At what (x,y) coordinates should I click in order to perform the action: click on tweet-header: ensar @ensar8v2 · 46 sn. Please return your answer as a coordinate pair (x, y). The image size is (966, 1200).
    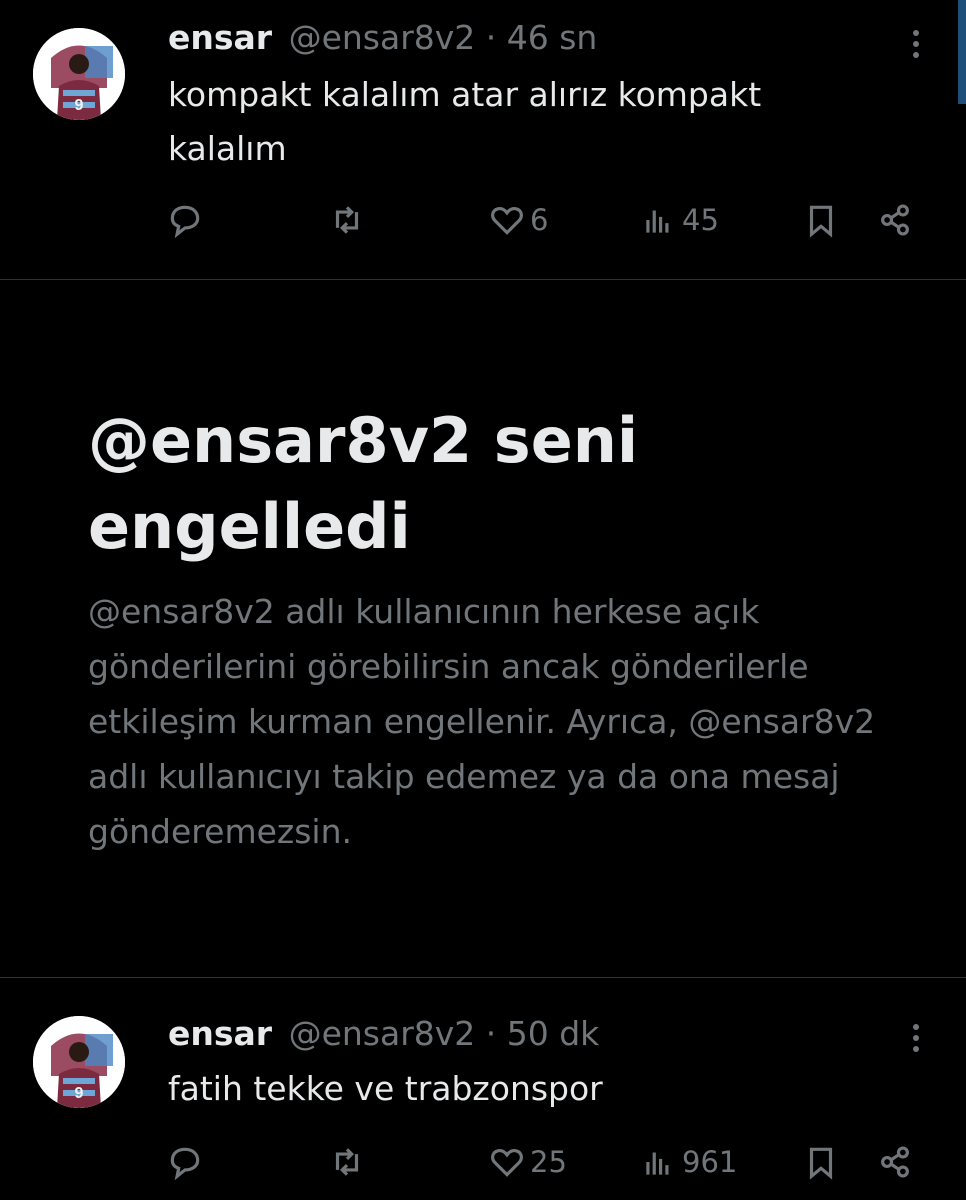
    Looking at the image, I should click on (382, 38).